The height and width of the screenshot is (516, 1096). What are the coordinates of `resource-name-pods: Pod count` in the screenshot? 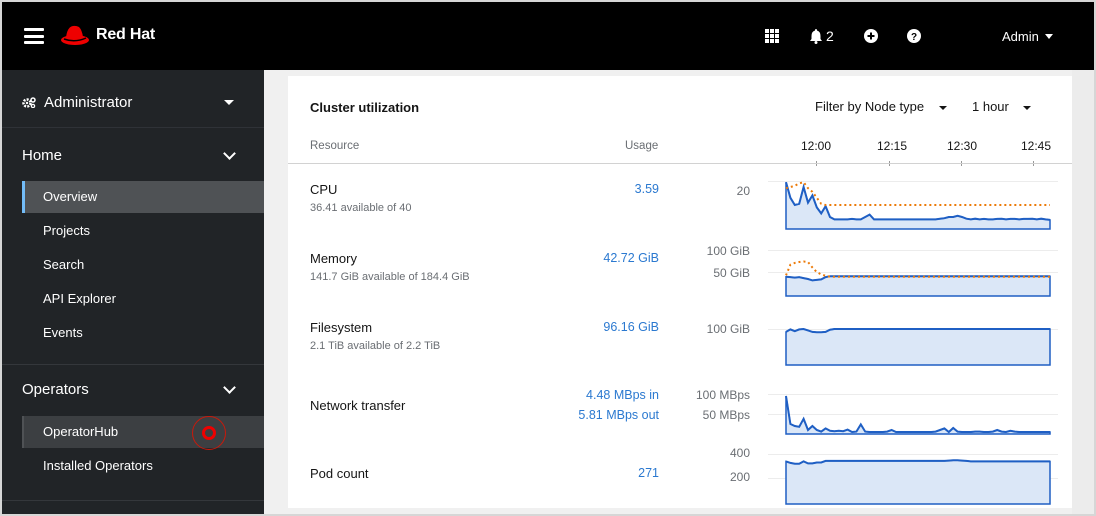 It's located at (339, 473).